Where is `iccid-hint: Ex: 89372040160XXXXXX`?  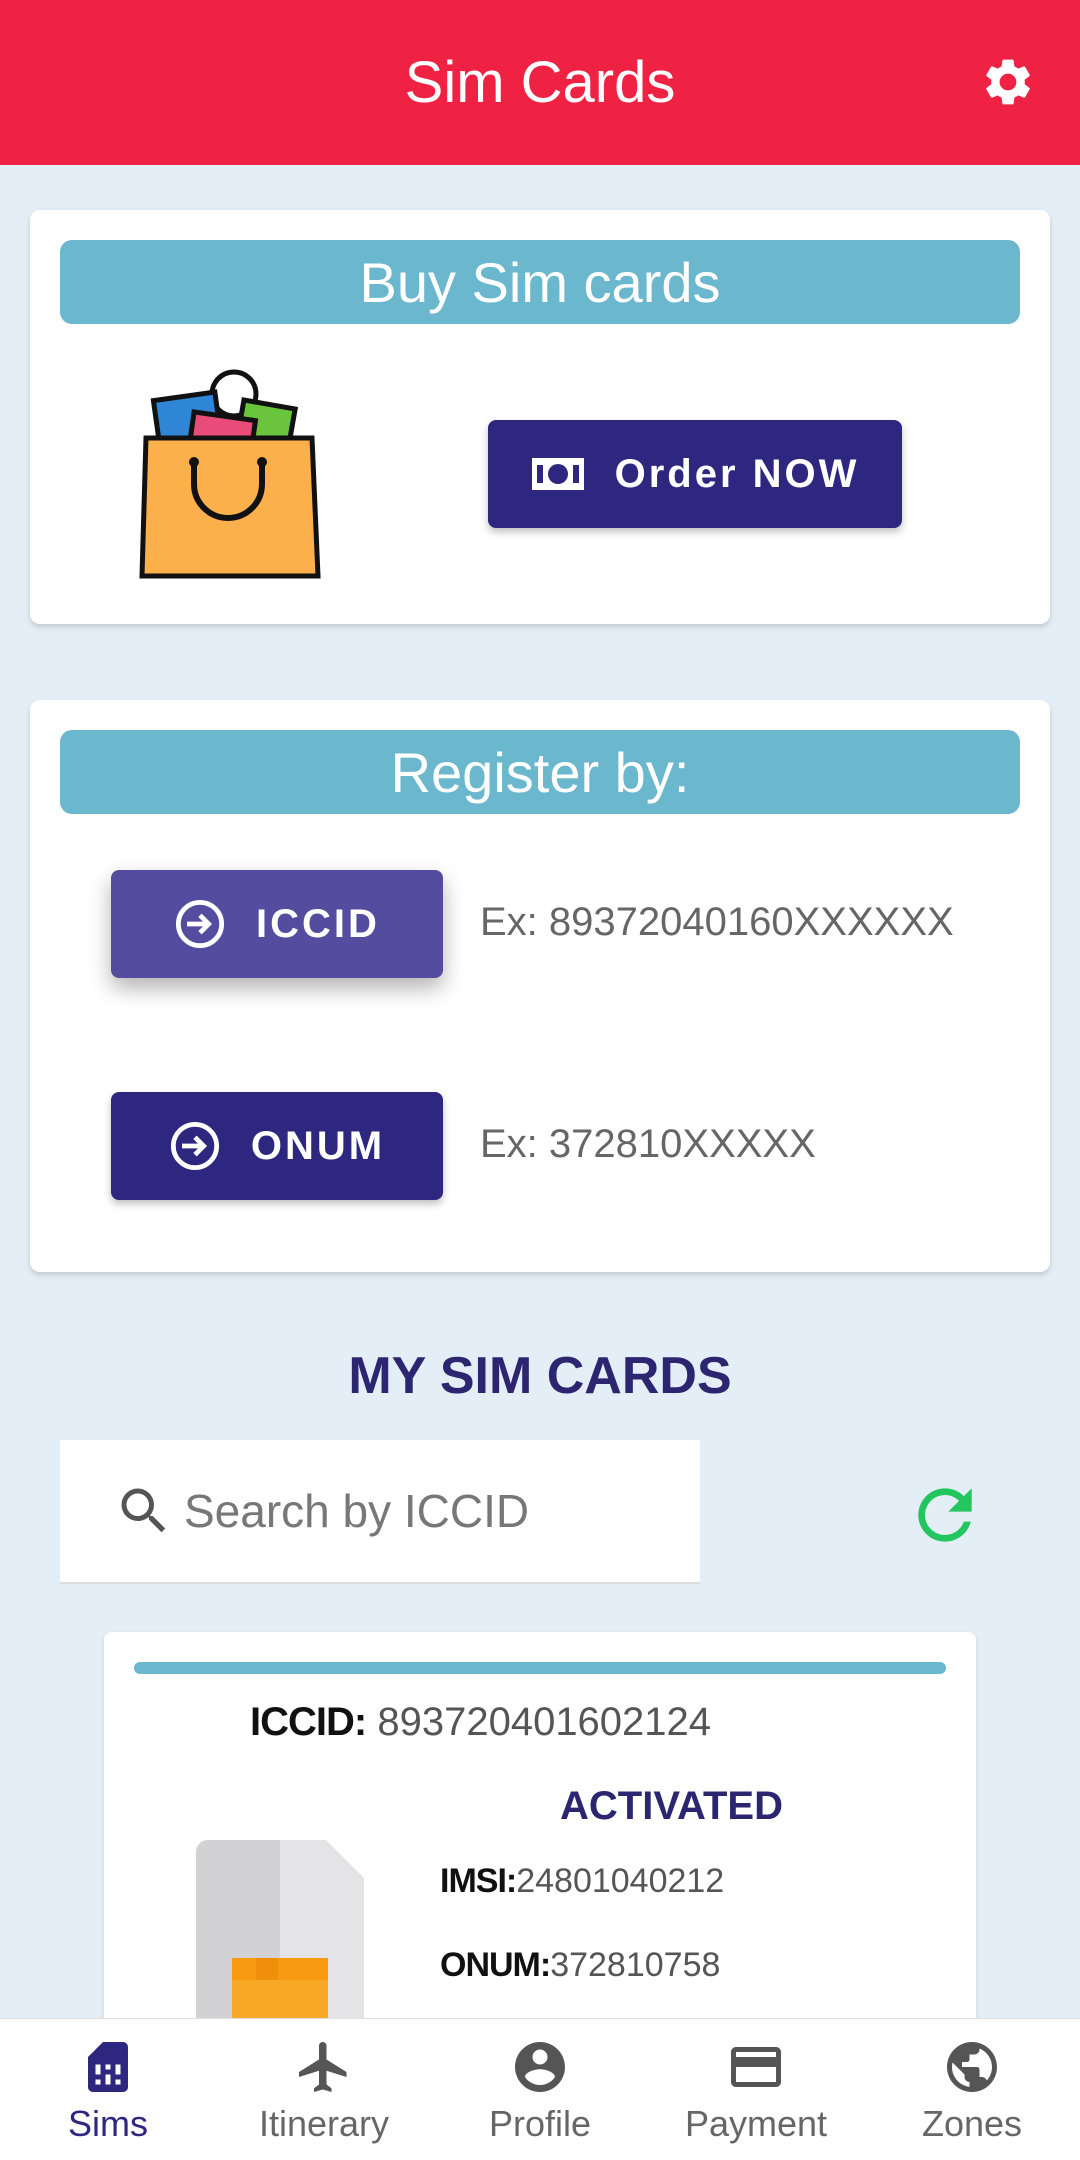 iccid-hint: Ex: 89372040160XXXXXX is located at coordinates (717, 922).